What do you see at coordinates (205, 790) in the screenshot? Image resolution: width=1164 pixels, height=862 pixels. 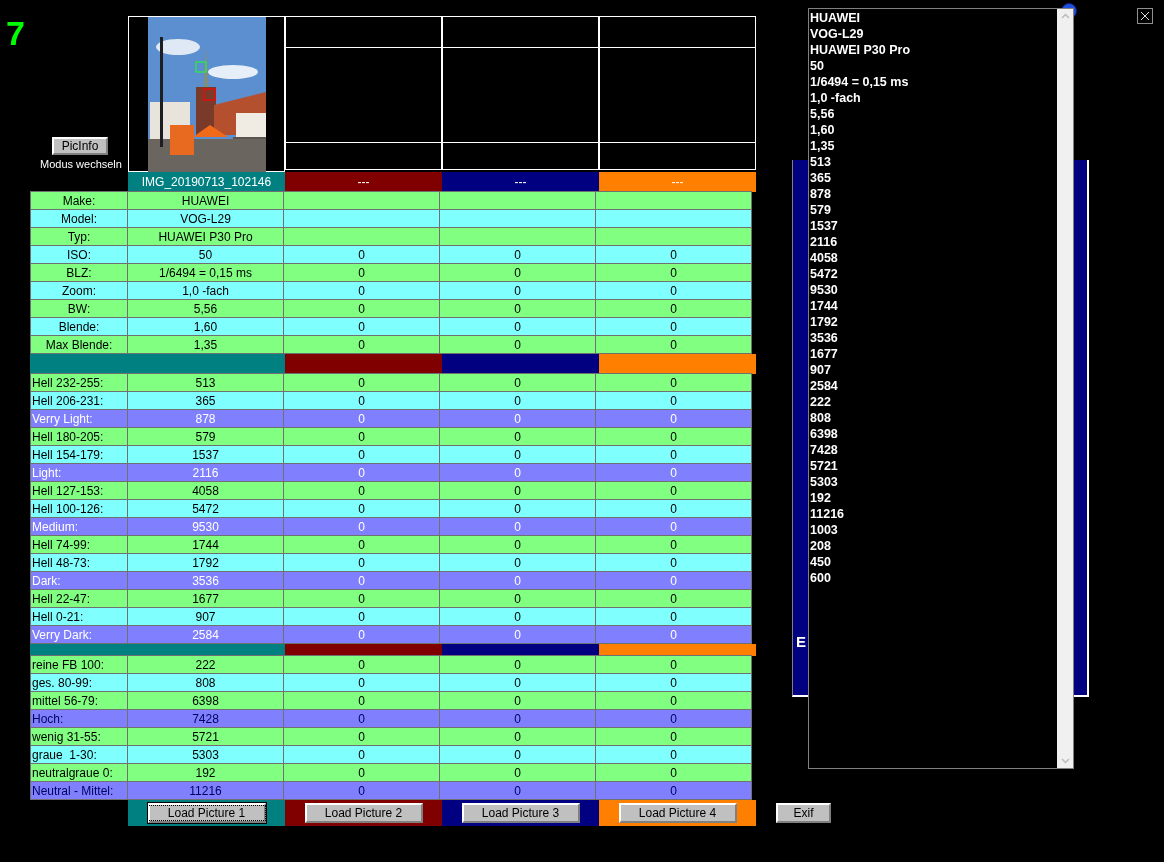 I see `table-cell: 11216` at bounding box center [205, 790].